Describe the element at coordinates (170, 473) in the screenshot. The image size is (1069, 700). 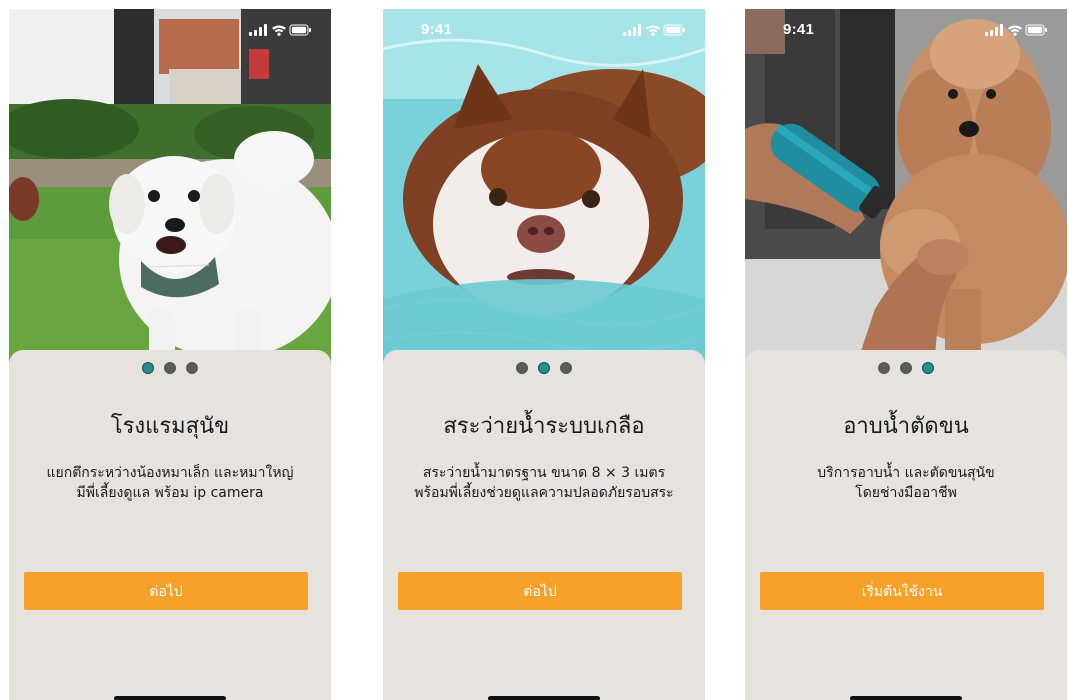
I see `card-description-line: แยกตึกระหว่างน้องหมาเล็ก และหมาใหญ่` at that location.